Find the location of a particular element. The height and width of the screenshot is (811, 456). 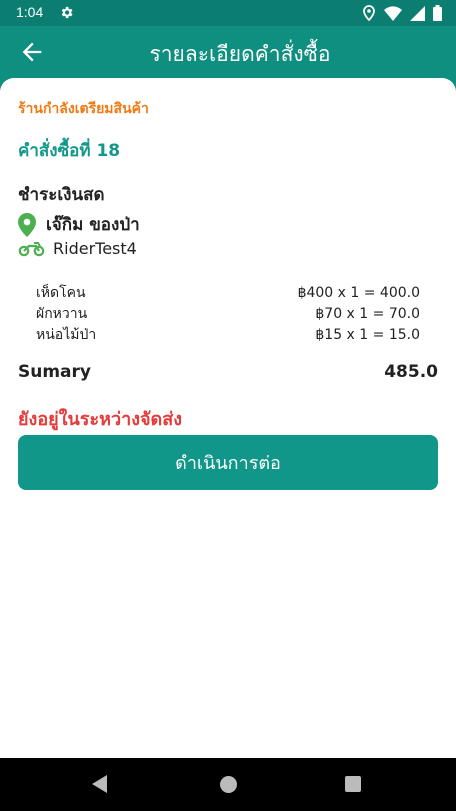

continue-button-label: ดำเนินการต่อ is located at coordinates (228, 463).